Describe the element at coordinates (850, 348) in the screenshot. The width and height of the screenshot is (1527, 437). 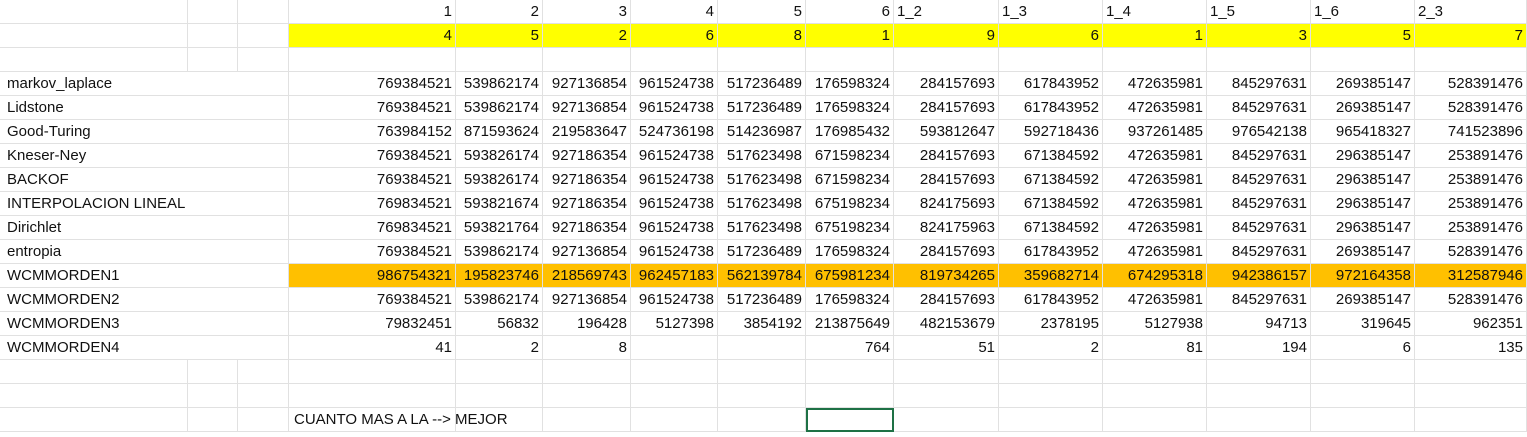
I see `value-cell: 764` at that location.